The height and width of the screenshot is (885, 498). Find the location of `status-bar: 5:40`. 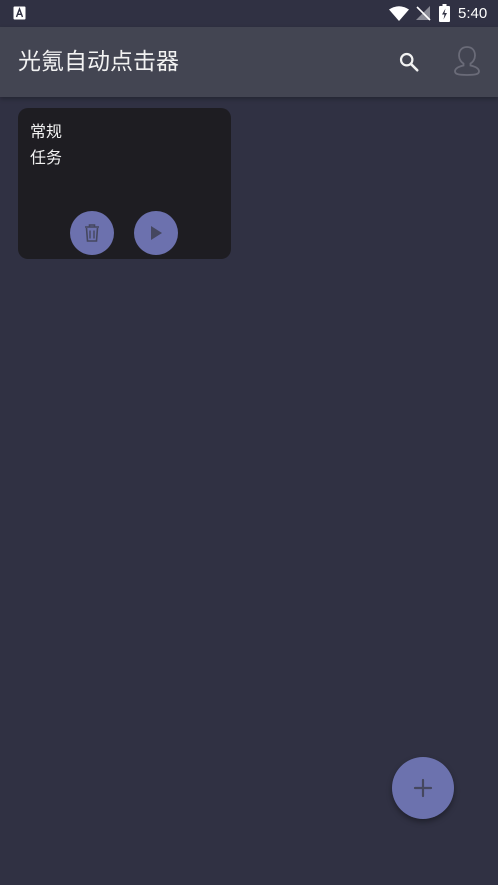

status-bar: 5:40 is located at coordinates (249, 13).